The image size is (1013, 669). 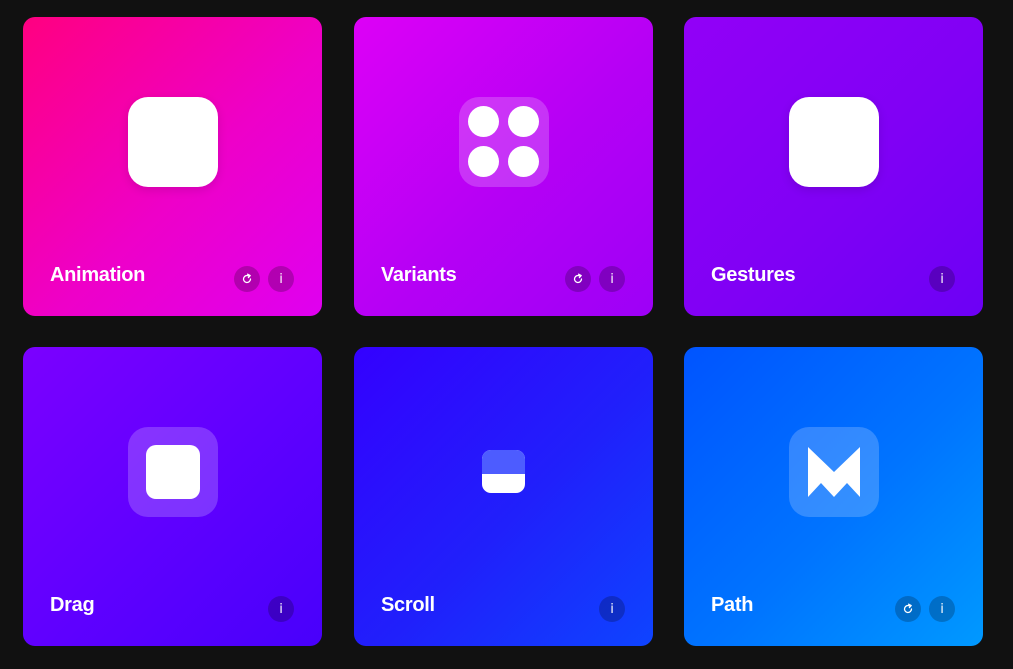 I want to click on card-actions-gestures: i, so click(x=942, y=279).